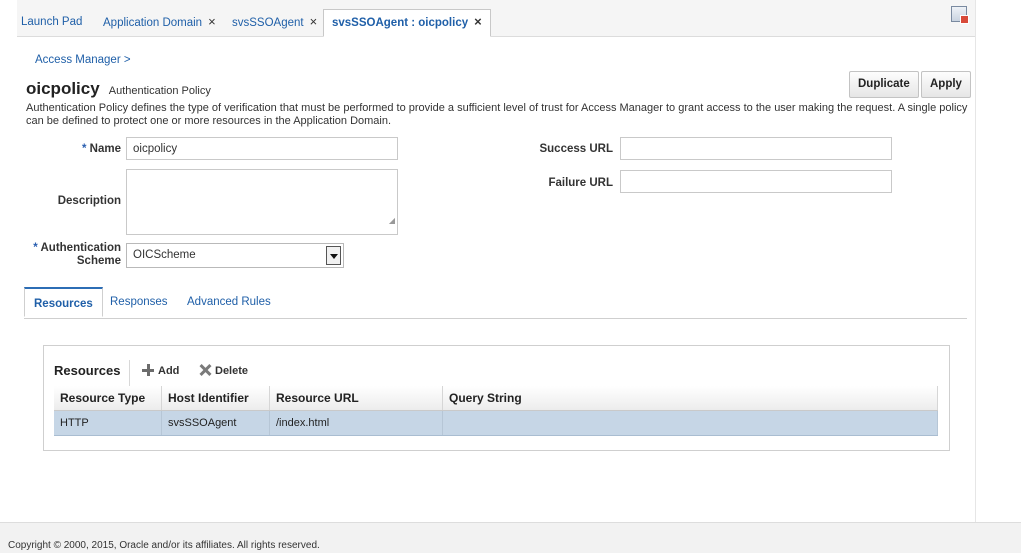 Image resolution: width=1021 pixels, height=553 pixels. What do you see at coordinates (108, 398) in the screenshot?
I see `column-header: Resource Type` at bounding box center [108, 398].